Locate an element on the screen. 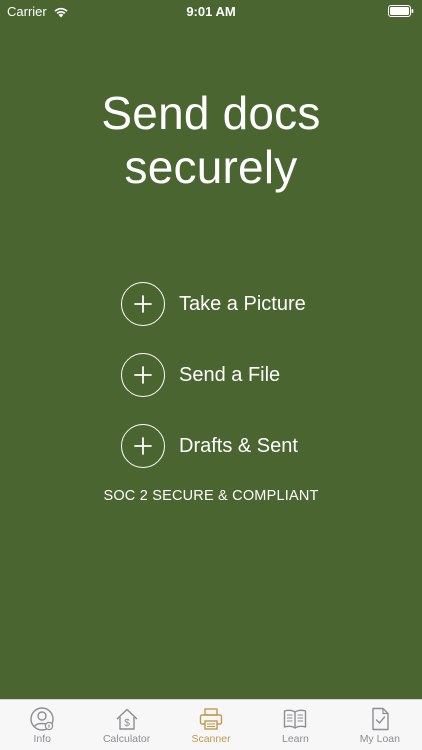 This screenshot has height=750, width=422. tab-bar: Info $ Calculator Scanner Learn My Loan is located at coordinates (211, 724).